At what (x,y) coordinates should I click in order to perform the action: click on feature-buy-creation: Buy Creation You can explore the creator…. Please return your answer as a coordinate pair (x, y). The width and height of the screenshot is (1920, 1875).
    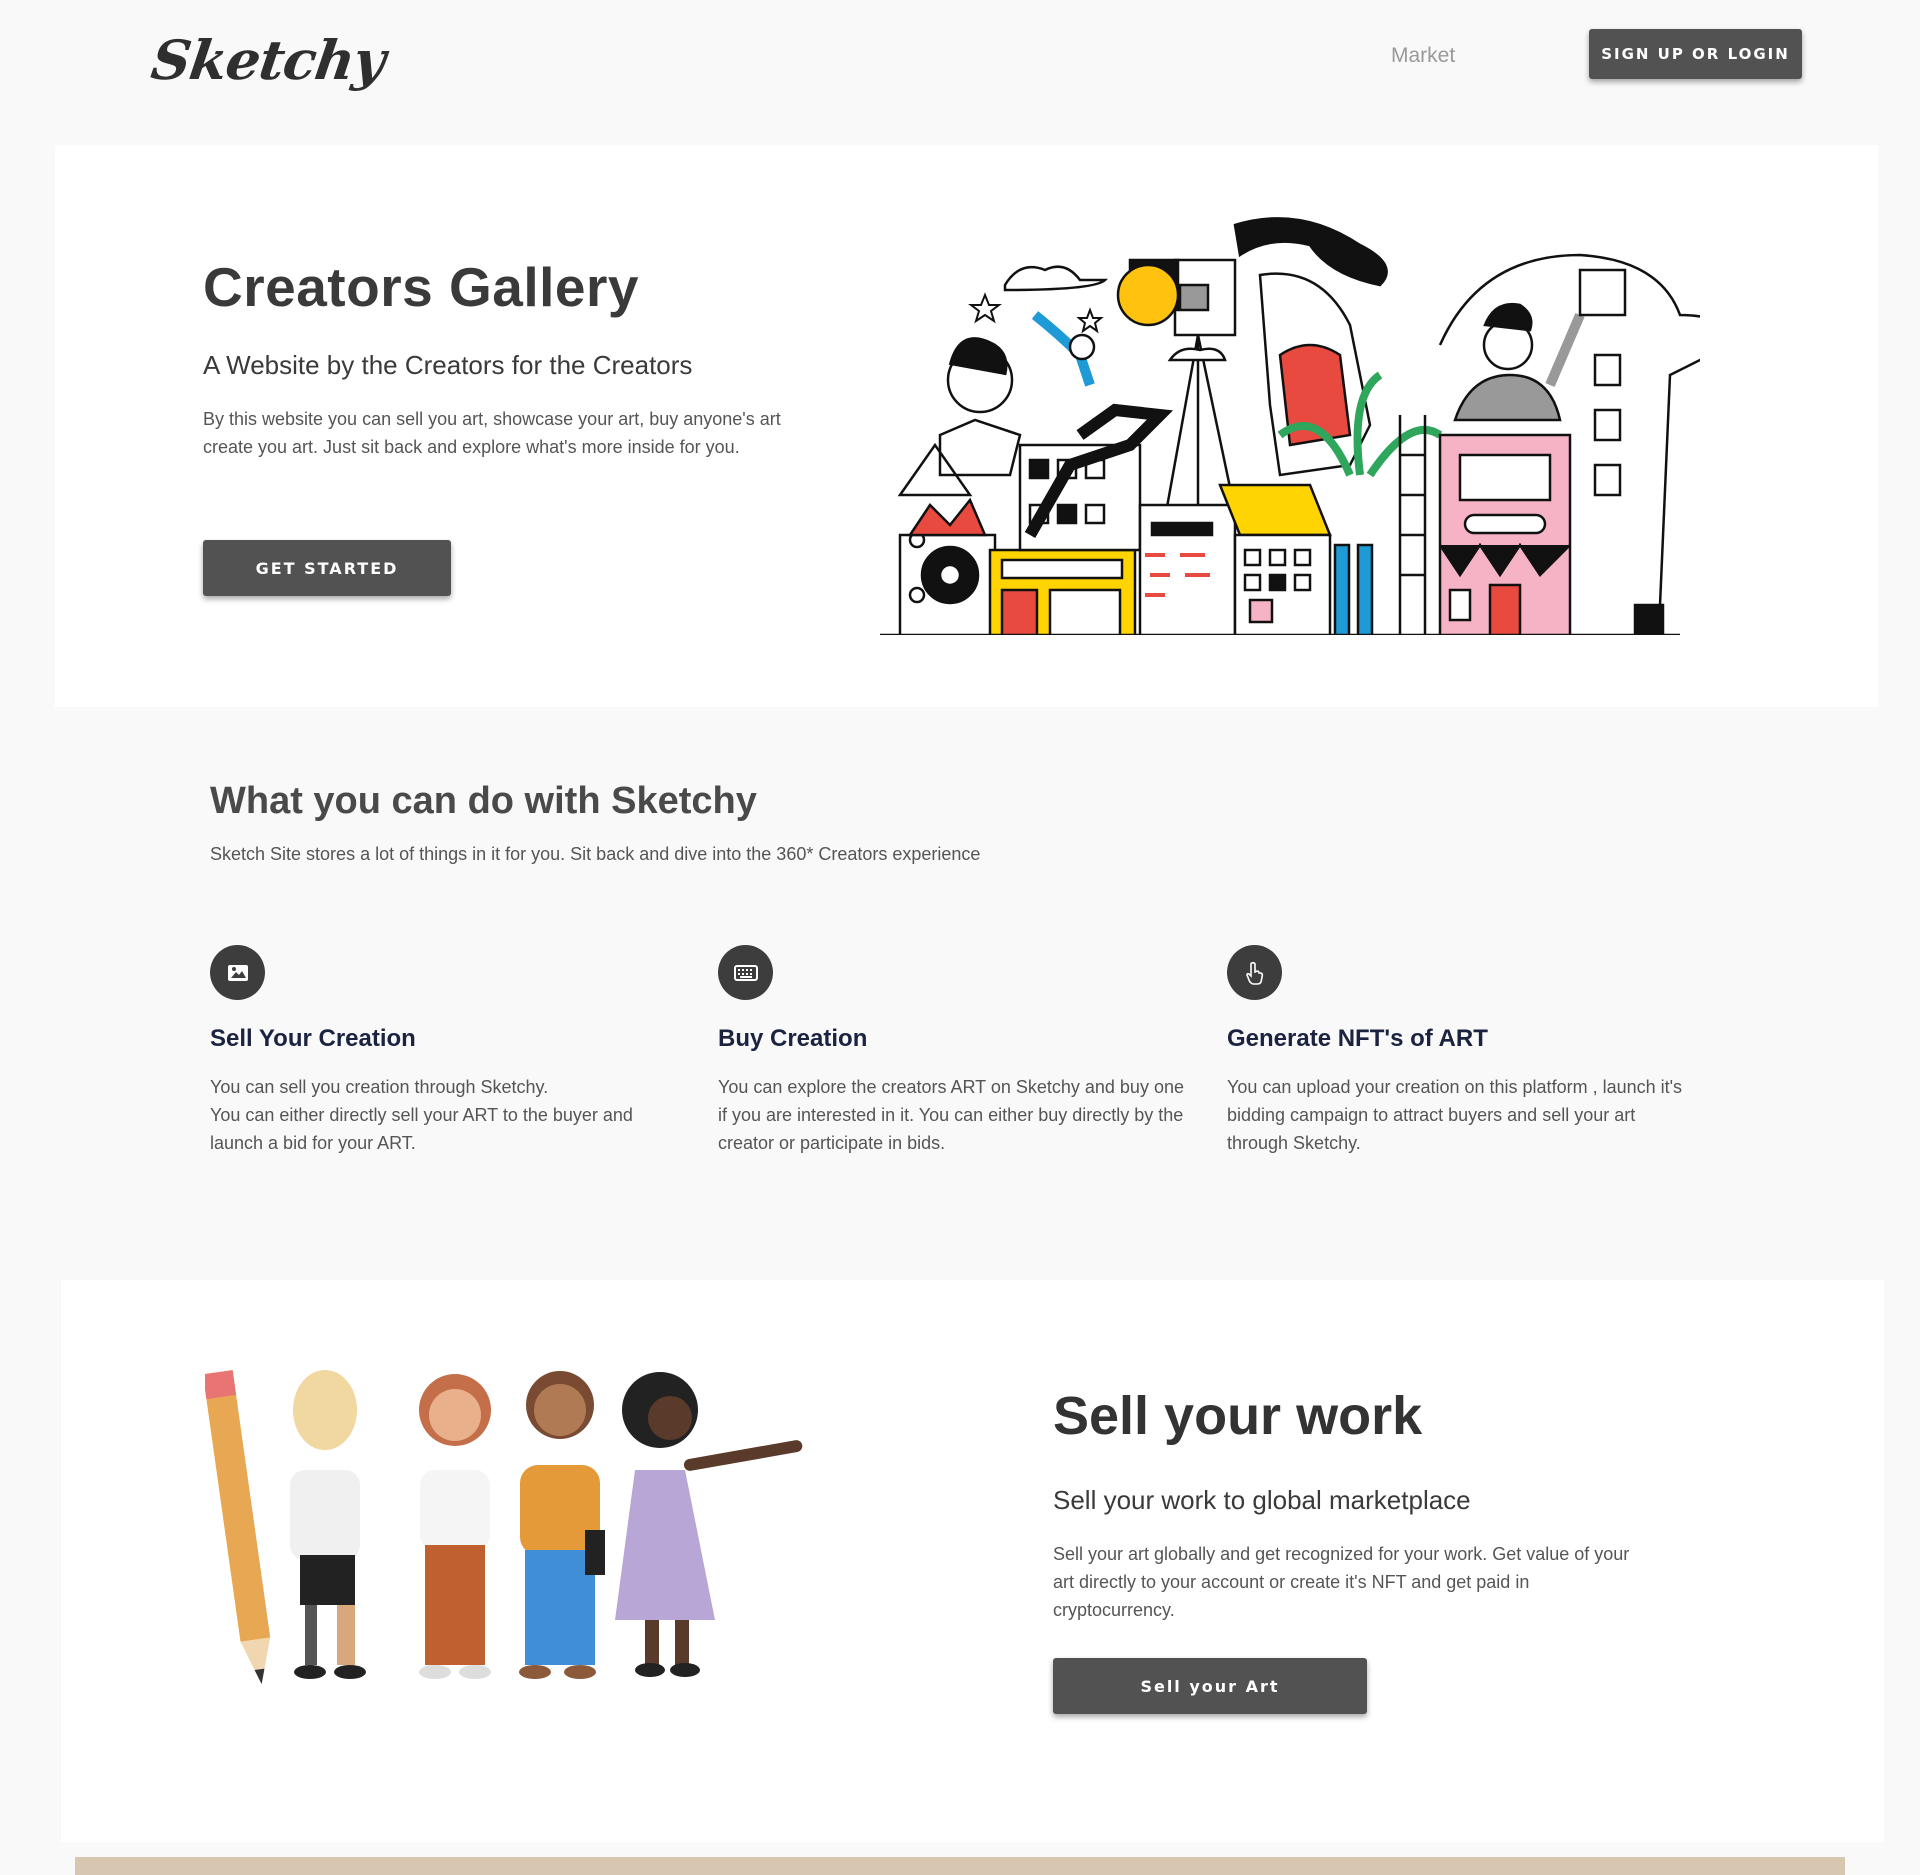
    Looking at the image, I should click on (953, 1051).